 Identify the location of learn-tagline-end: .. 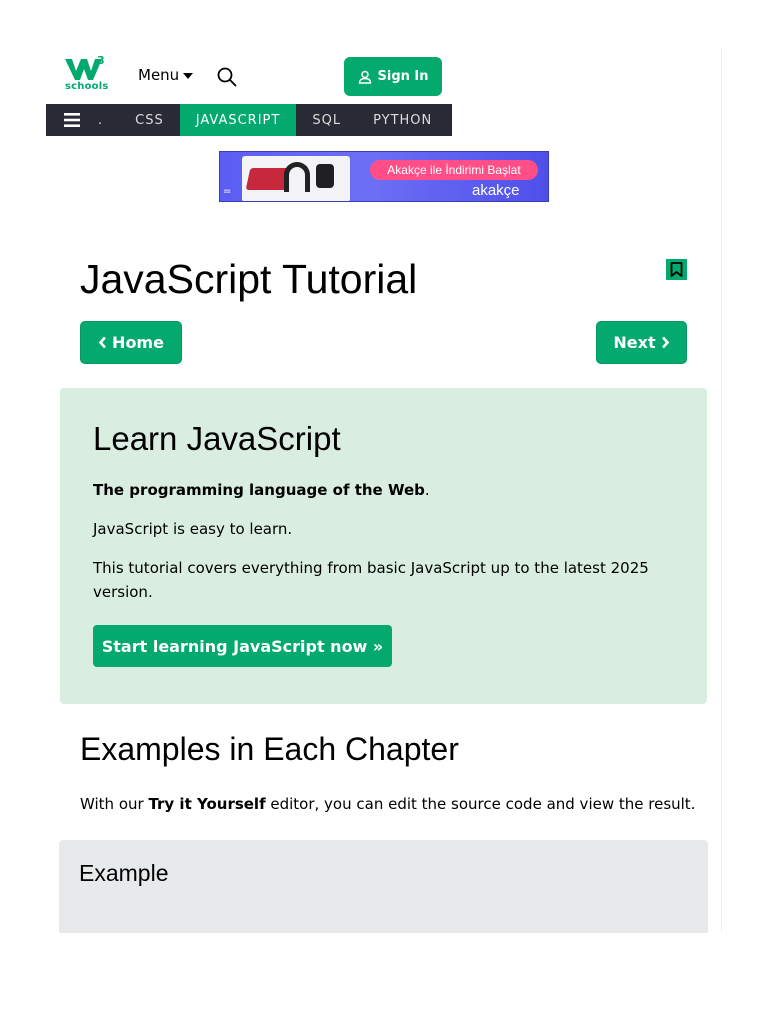
(427, 490).